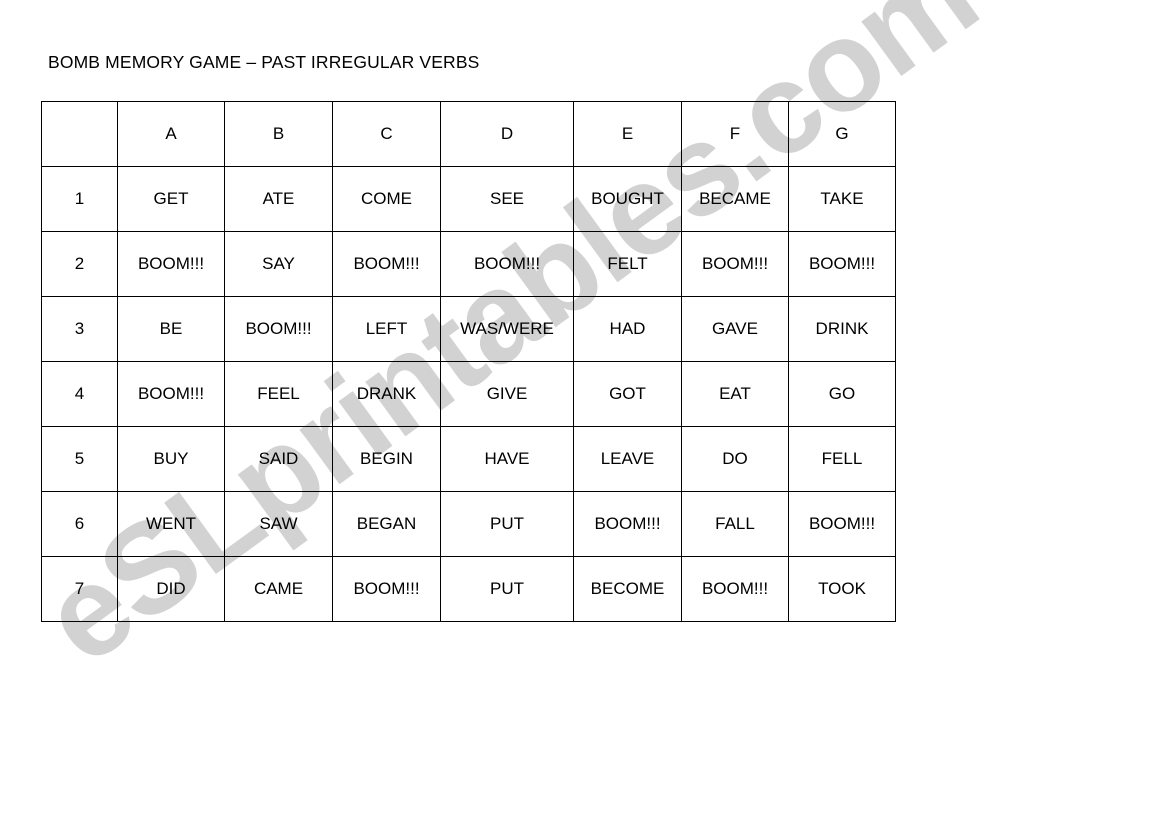 The image size is (1169, 821). What do you see at coordinates (842, 264) in the screenshot?
I see `cell-g2: BOOM!!!` at bounding box center [842, 264].